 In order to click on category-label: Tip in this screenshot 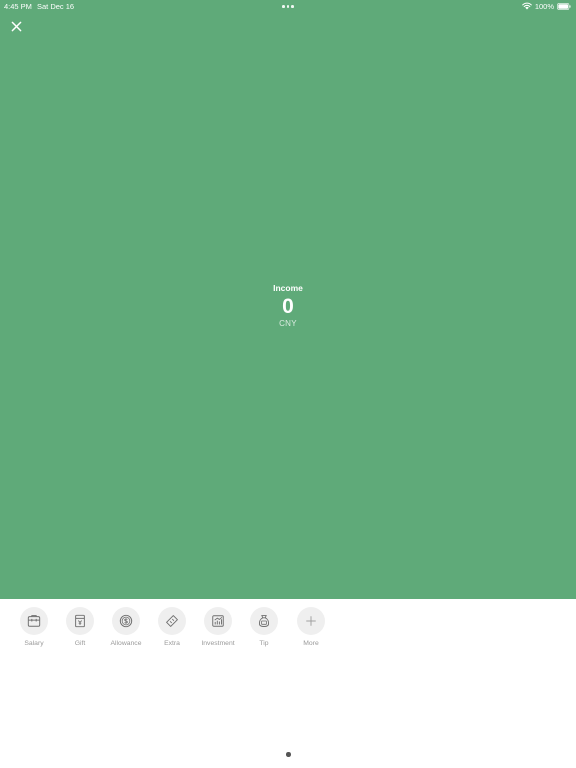, I will do `click(264, 643)`.